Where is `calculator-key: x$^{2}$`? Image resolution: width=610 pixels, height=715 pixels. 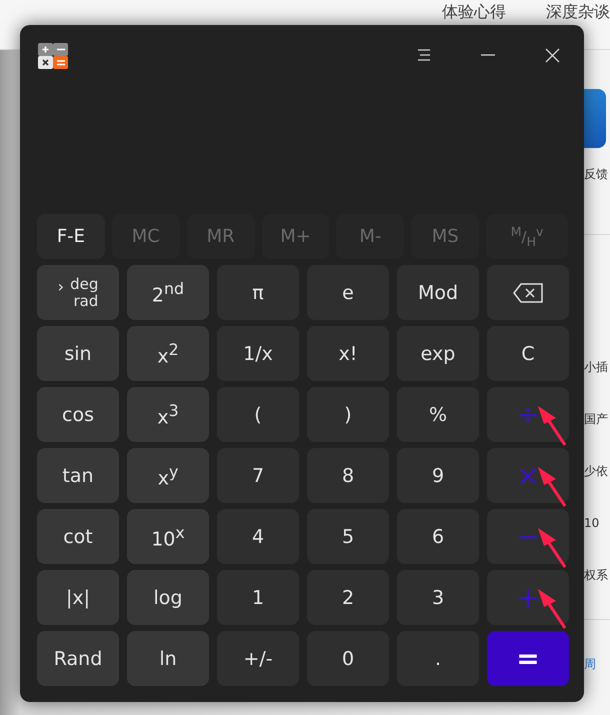 calculator-key: x$^{2}$ is located at coordinates (168, 353).